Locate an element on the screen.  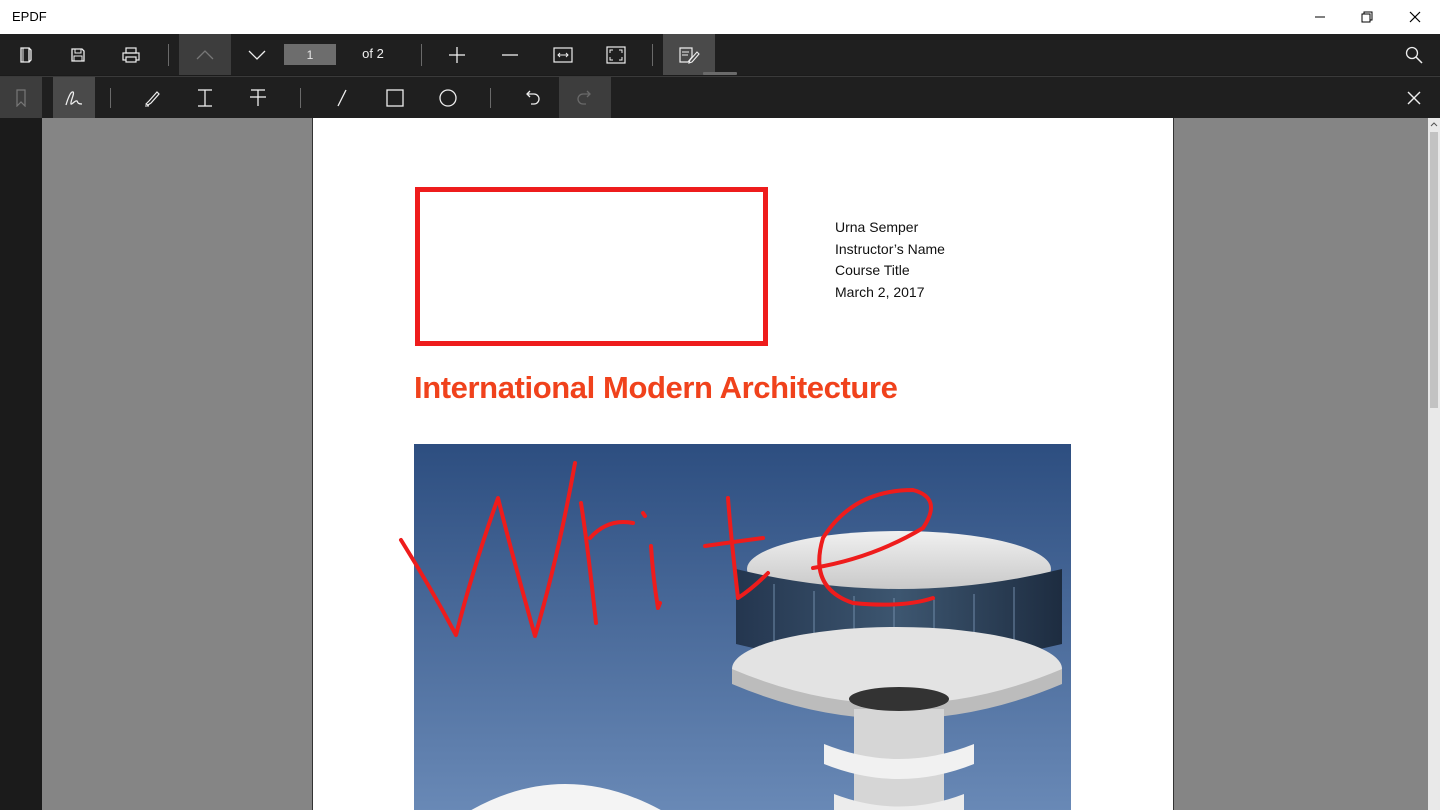
title-bar: EPDF is located at coordinates (720, 17).